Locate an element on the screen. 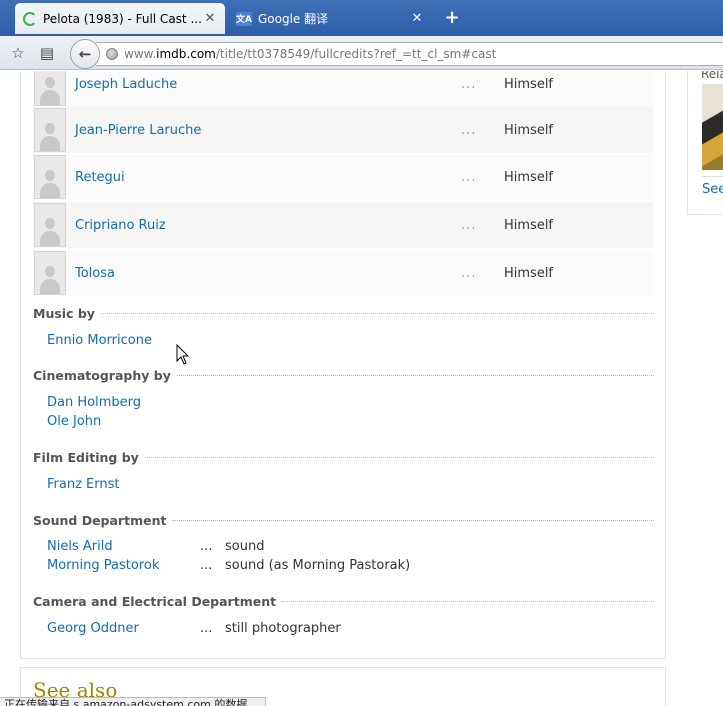 The width and height of the screenshot is (723, 706). back-button: ← is located at coordinates (85, 54).